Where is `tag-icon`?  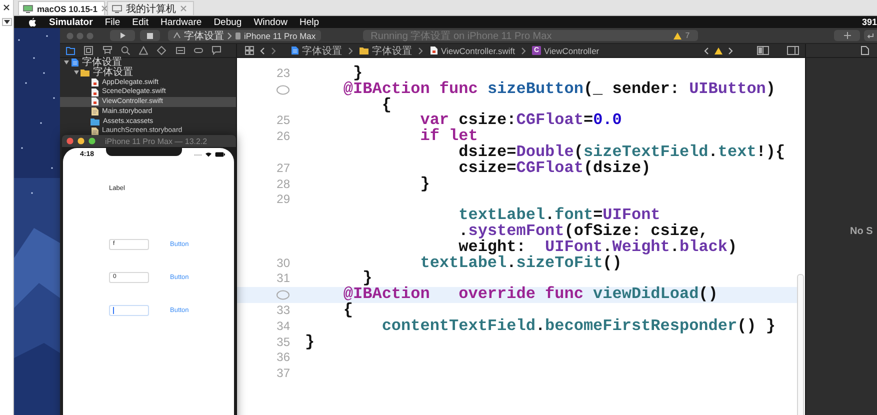 tag-icon is located at coordinates (199, 50).